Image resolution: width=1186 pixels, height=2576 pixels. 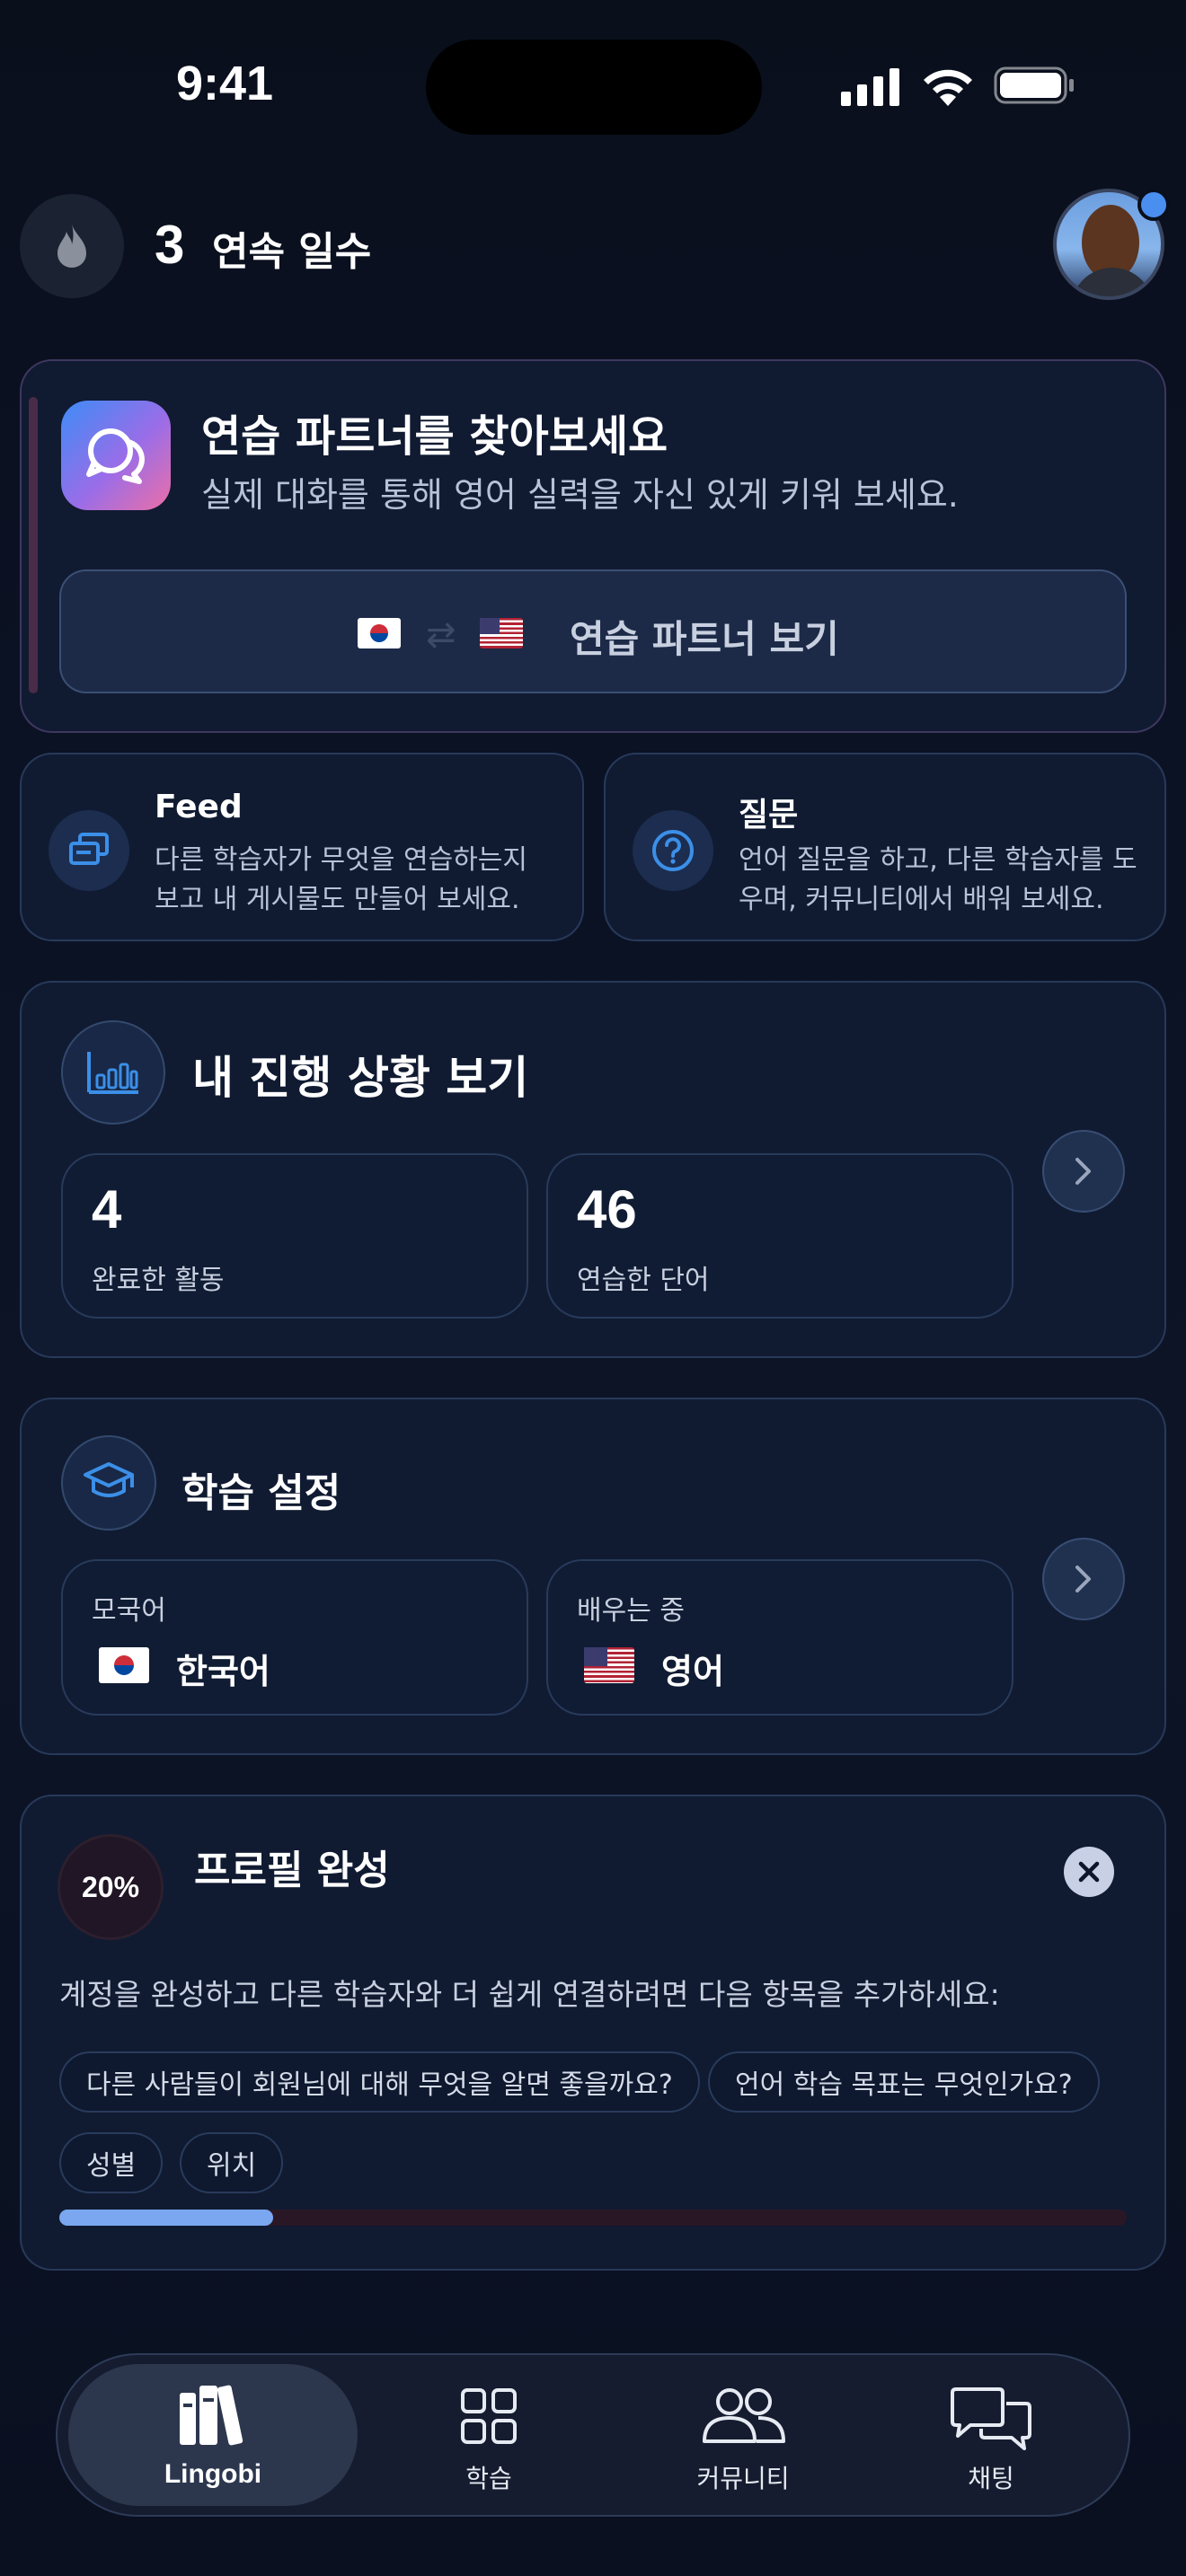 I want to click on swap-arrows-icon: ⇄, so click(x=441, y=635).